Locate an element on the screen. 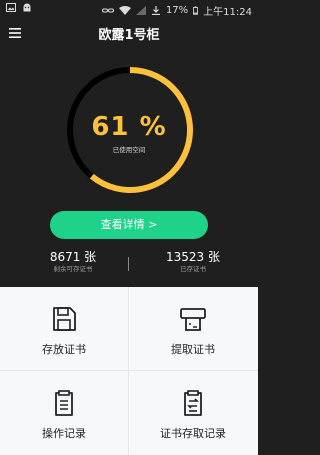 The height and width of the screenshot is (455, 320). operation-log-tile: 操作记录 is located at coordinates (64, 412).